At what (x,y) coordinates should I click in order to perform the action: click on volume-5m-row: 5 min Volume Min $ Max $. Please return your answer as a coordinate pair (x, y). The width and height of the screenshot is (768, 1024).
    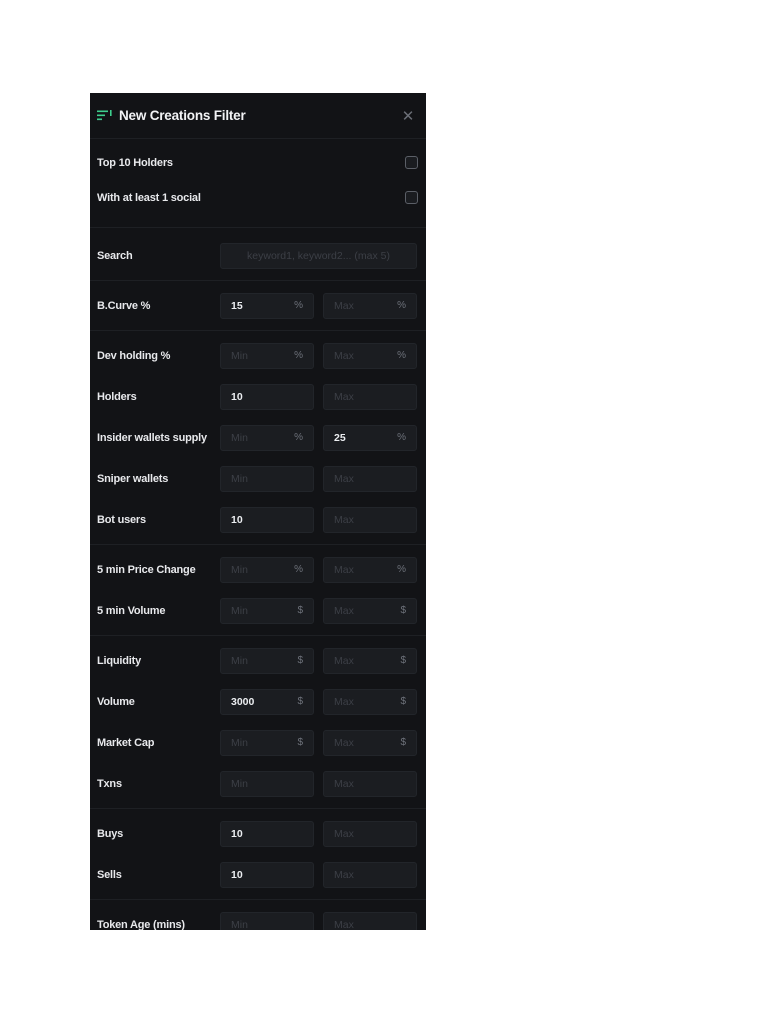
    Looking at the image, I should click on (258, 610).